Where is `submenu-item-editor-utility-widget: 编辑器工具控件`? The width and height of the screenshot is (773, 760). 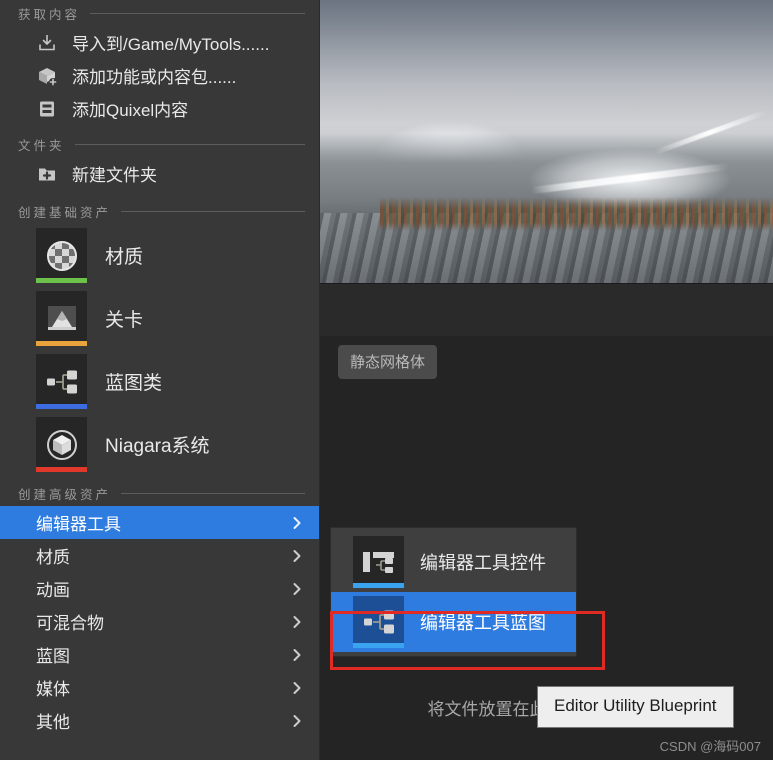
submenu-item-editor-utility-widget: 编辑器工具控件 is located at coordinates (453, 562).